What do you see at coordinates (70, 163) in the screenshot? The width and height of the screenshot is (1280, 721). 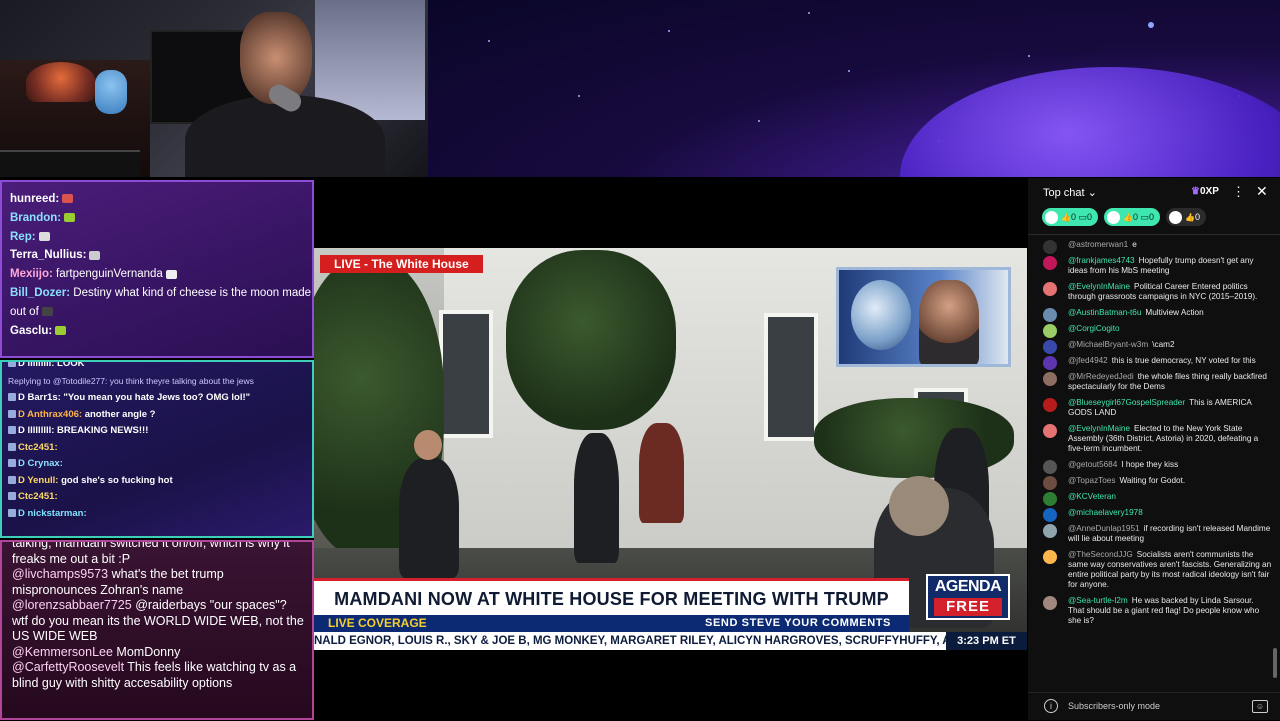 I see `keyboard` at bounding box center [70, 163].